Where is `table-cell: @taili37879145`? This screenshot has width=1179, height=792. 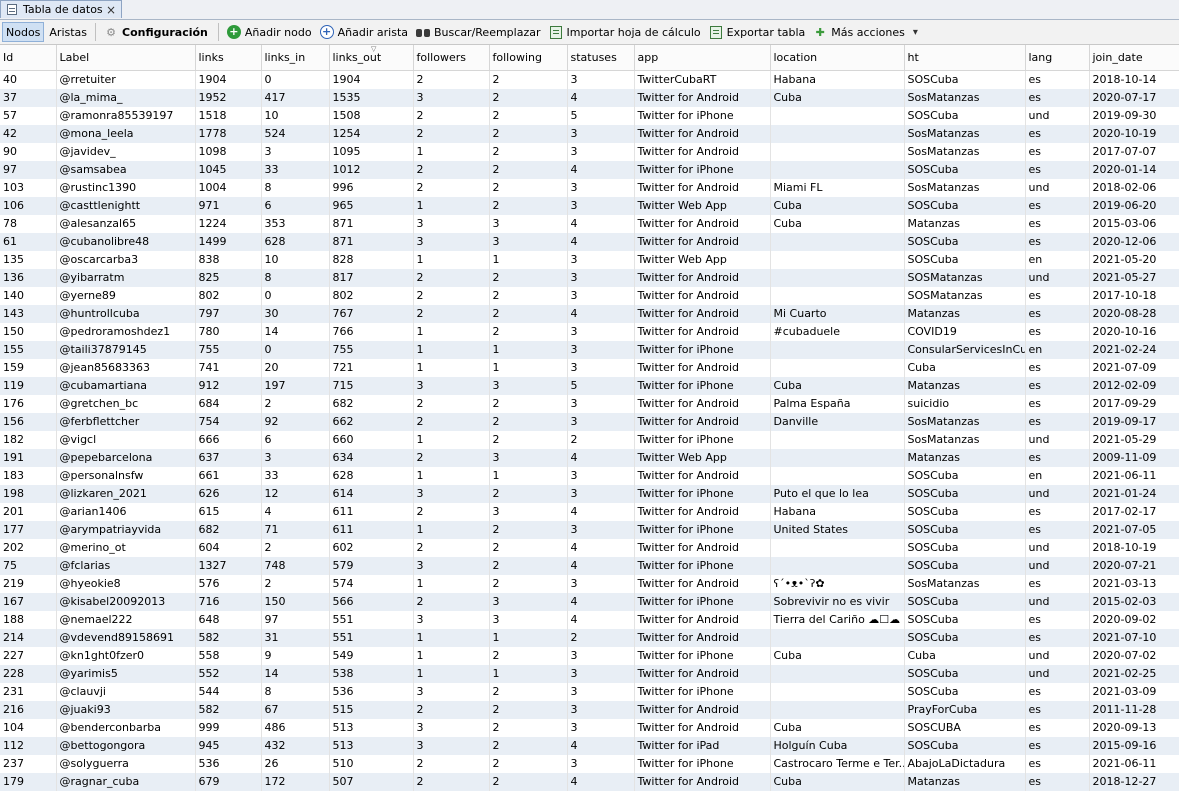 table-cell: @taili37879145 is located at coordinates (126, 349).